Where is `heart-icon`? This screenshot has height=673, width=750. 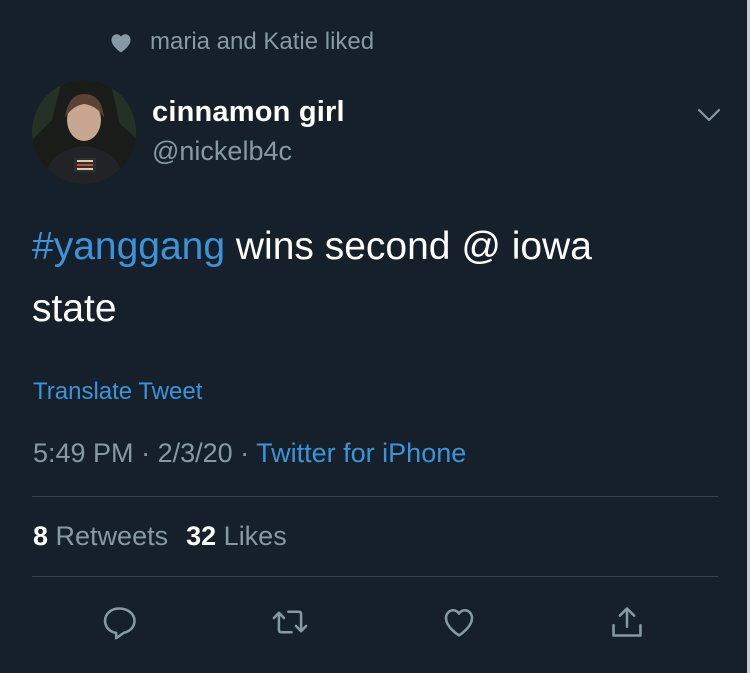 heart-icon is located at coordinates (121, 42).